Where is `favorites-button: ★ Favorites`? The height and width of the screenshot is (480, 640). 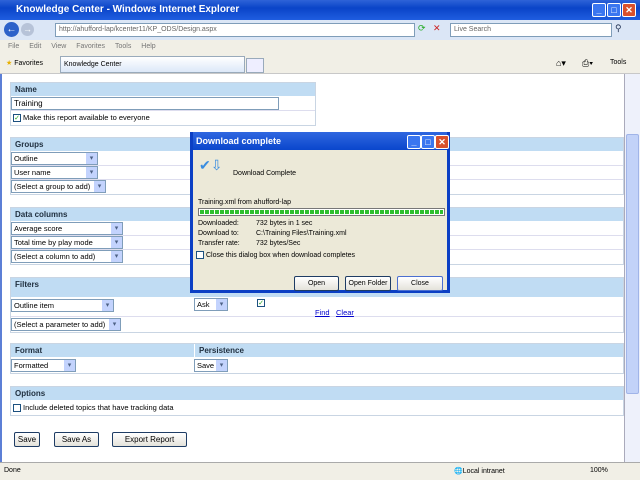
favorites-button: ★ Favorites is located at coordinates (24, 63).